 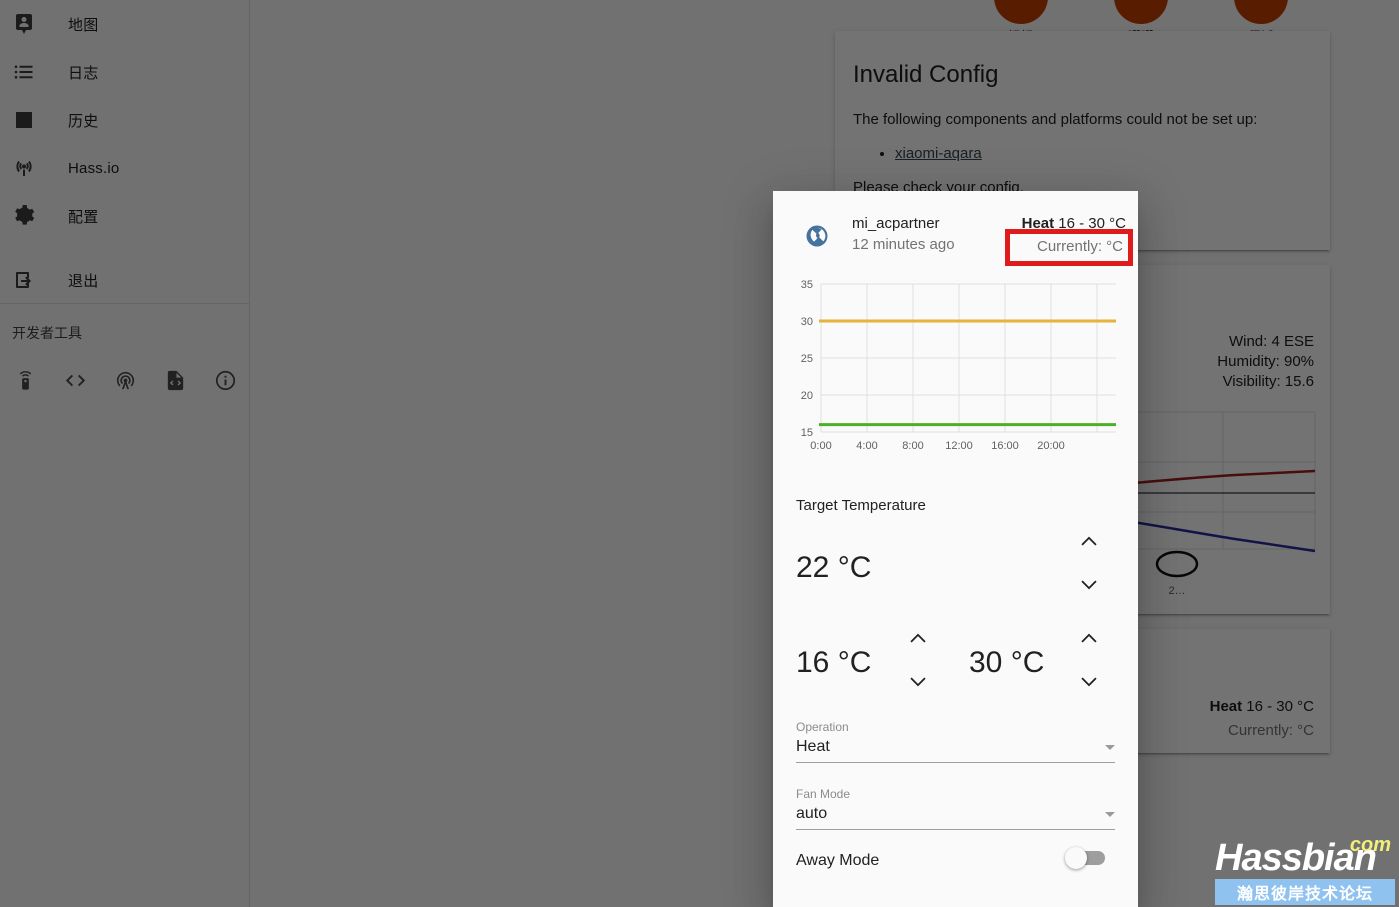 What do you see at coordinates (903, 244) in the screenshot?
I see `entity-last-changed: 12 minutes ago` at bounding box center [903, 244].